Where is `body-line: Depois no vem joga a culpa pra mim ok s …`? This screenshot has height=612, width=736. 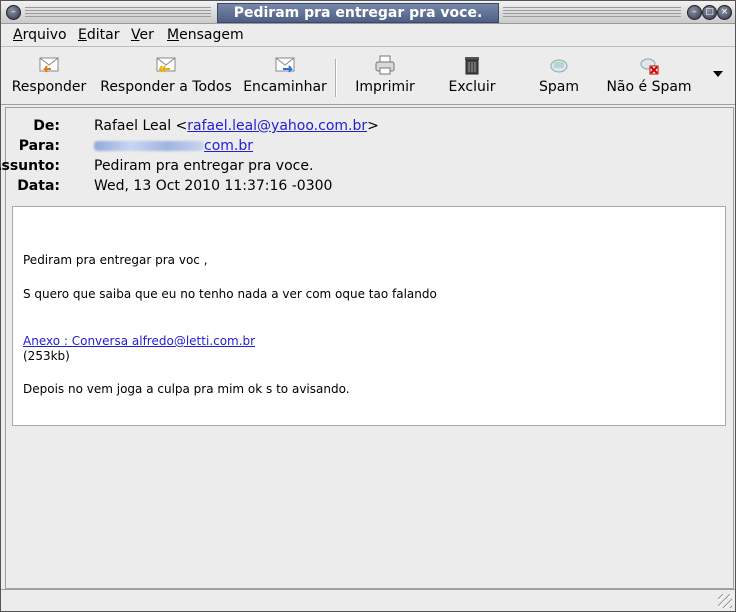 body-line: Depois no vem joga a culpa pra mim ok s … is located at coordinates (186, 389).